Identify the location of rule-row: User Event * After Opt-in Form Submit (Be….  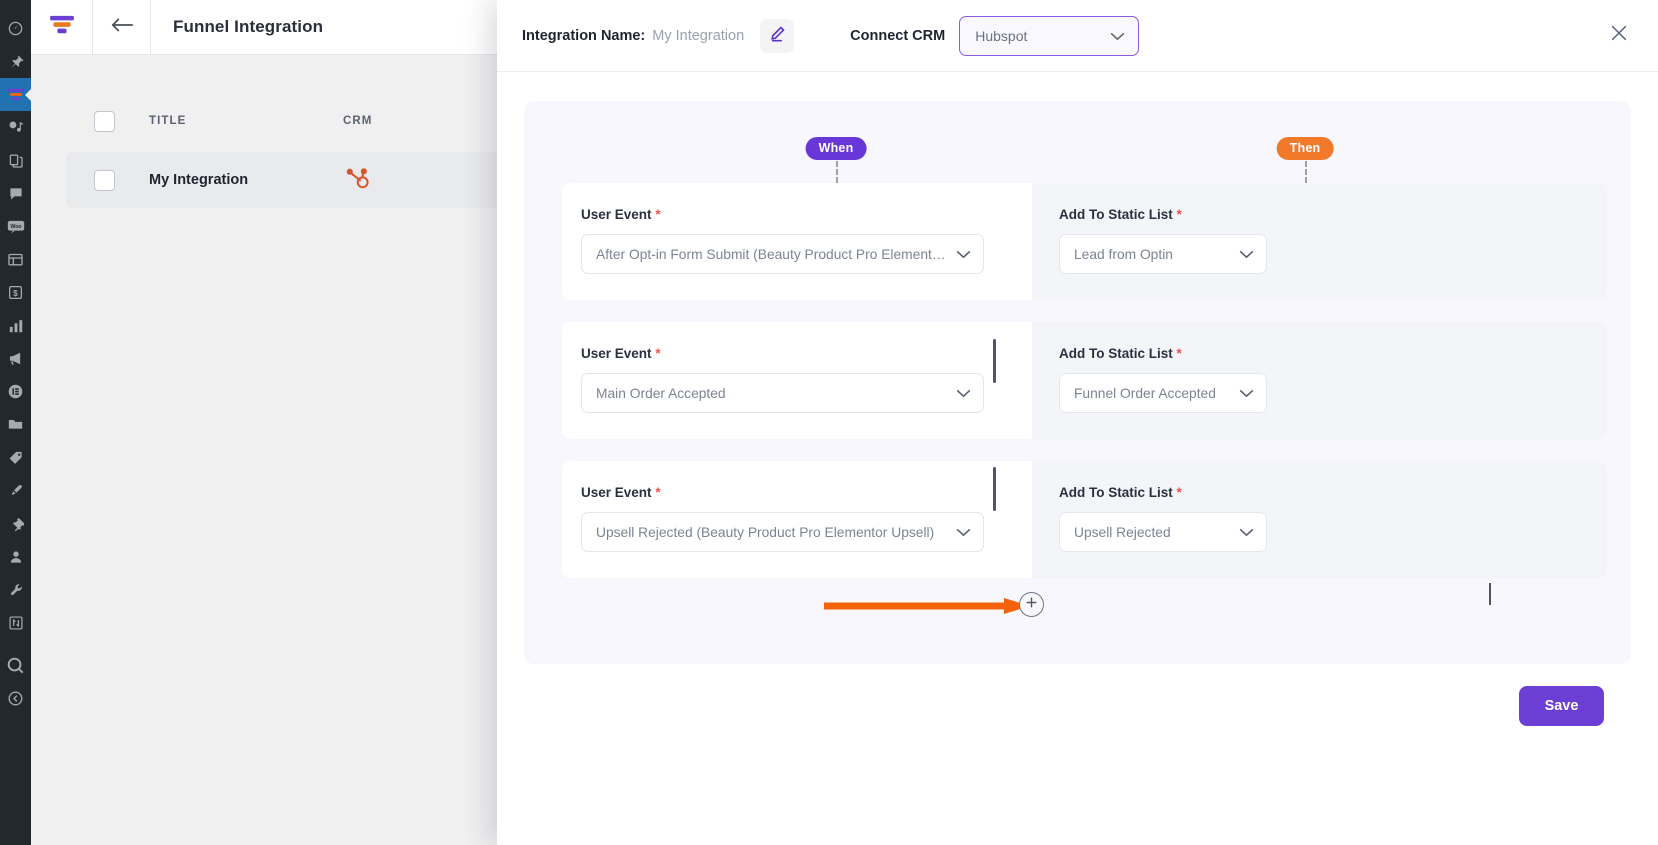
(1084, 241).